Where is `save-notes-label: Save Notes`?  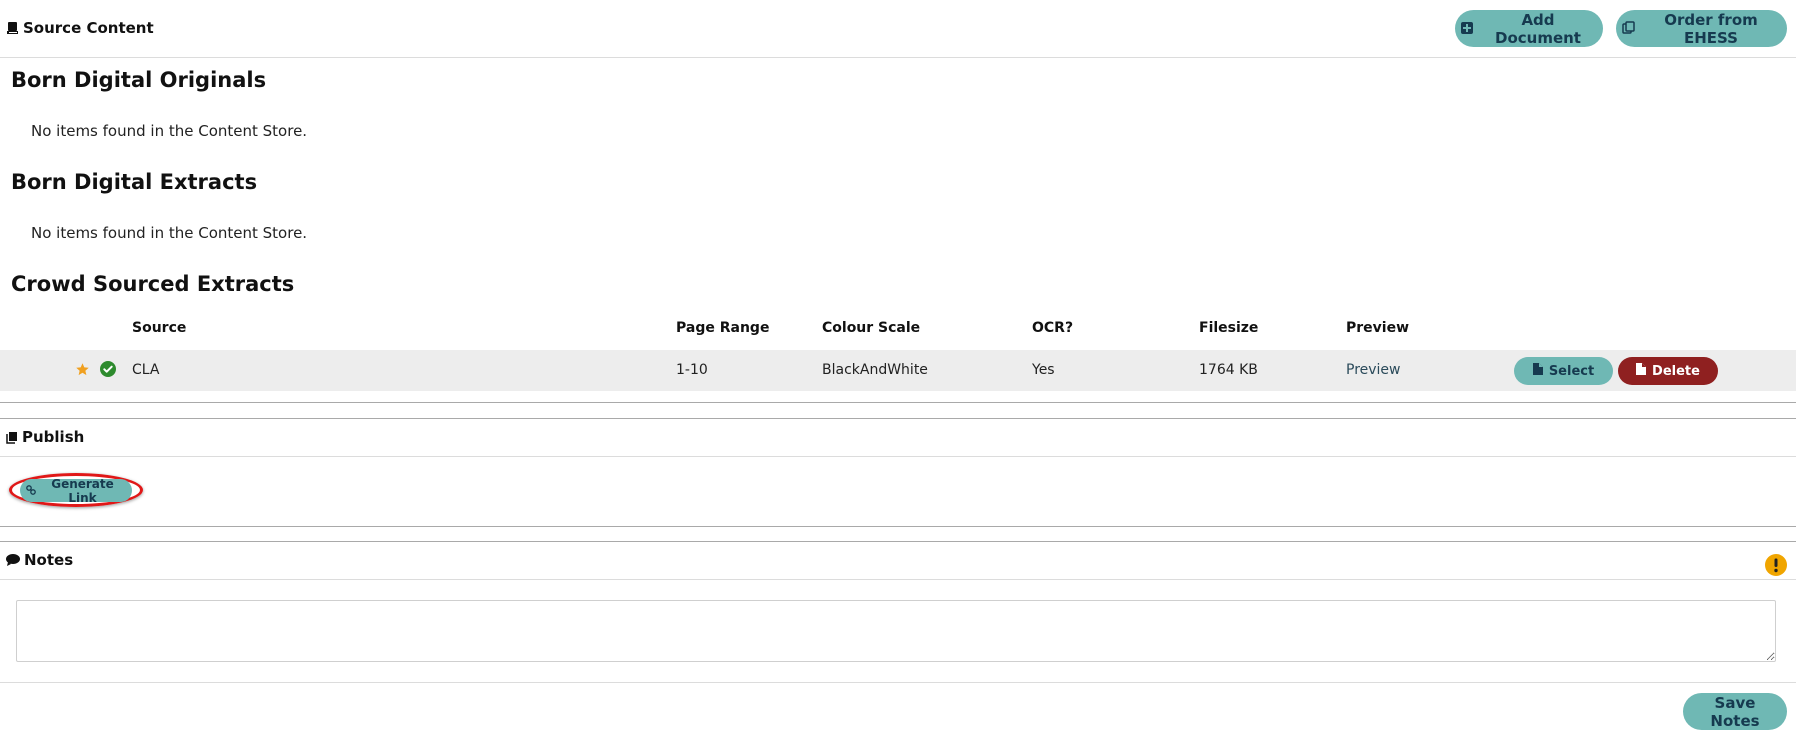 save-notes-label: Save Notes is located at coordinates (1735, 711).